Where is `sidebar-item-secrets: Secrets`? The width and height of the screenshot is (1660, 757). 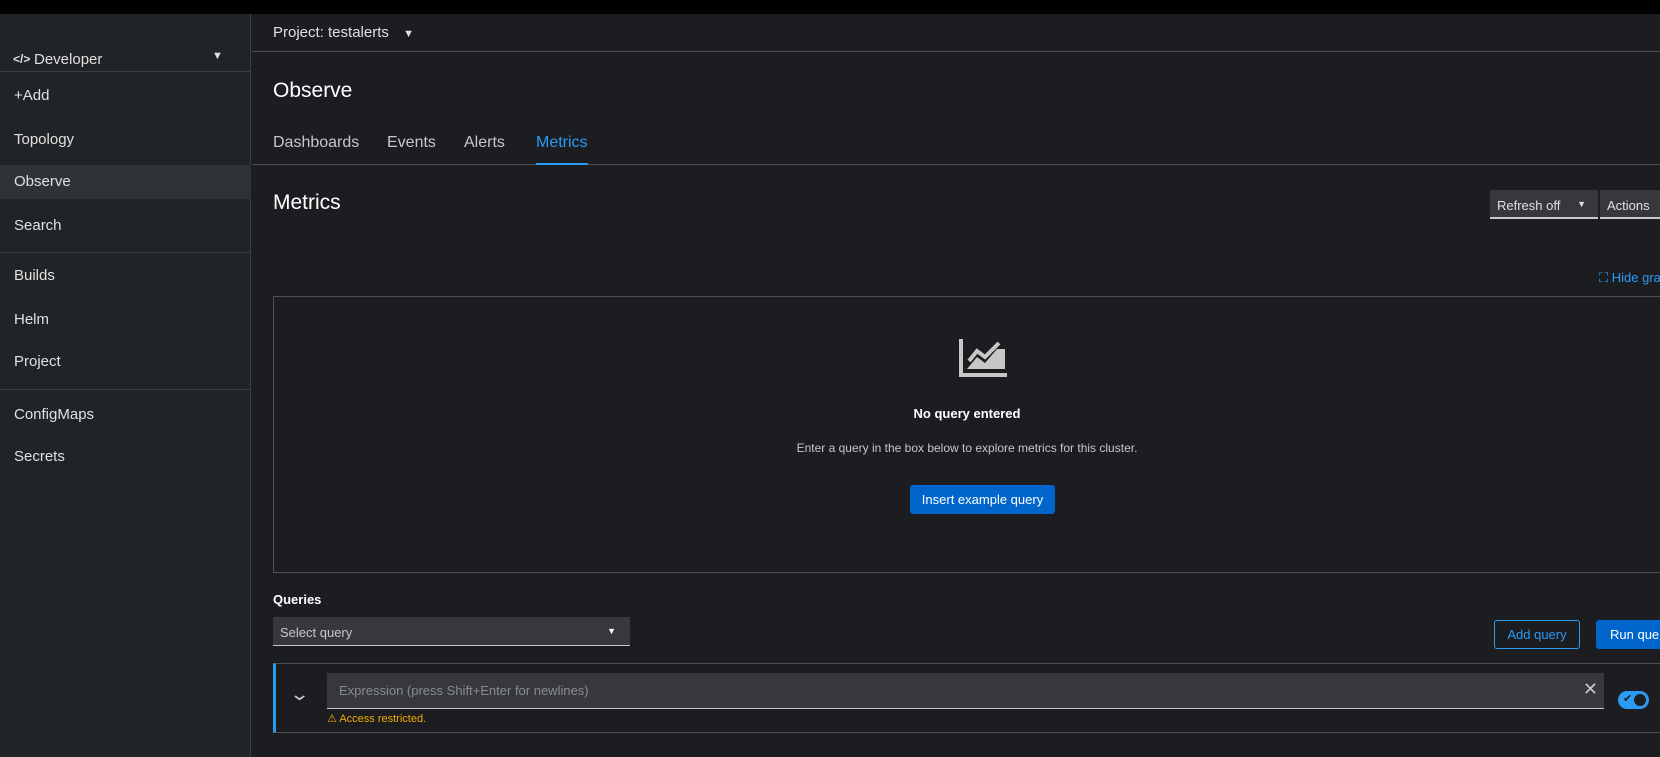 sidebar-item-secrets: Secrets is located at coordinates (125, 457).